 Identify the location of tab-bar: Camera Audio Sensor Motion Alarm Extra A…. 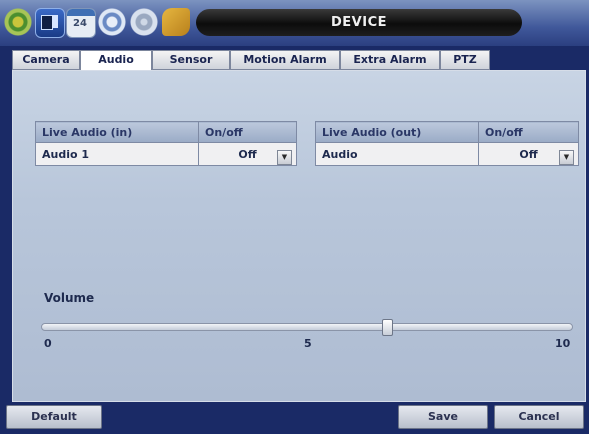
(298, 60).